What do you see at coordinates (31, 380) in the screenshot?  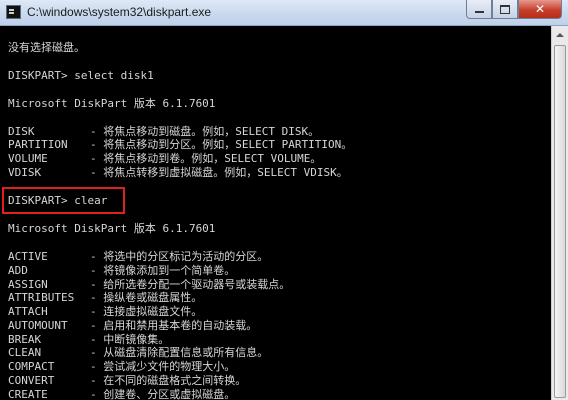 I see `command-name: CONVERT` at bounding box center [31, 380].